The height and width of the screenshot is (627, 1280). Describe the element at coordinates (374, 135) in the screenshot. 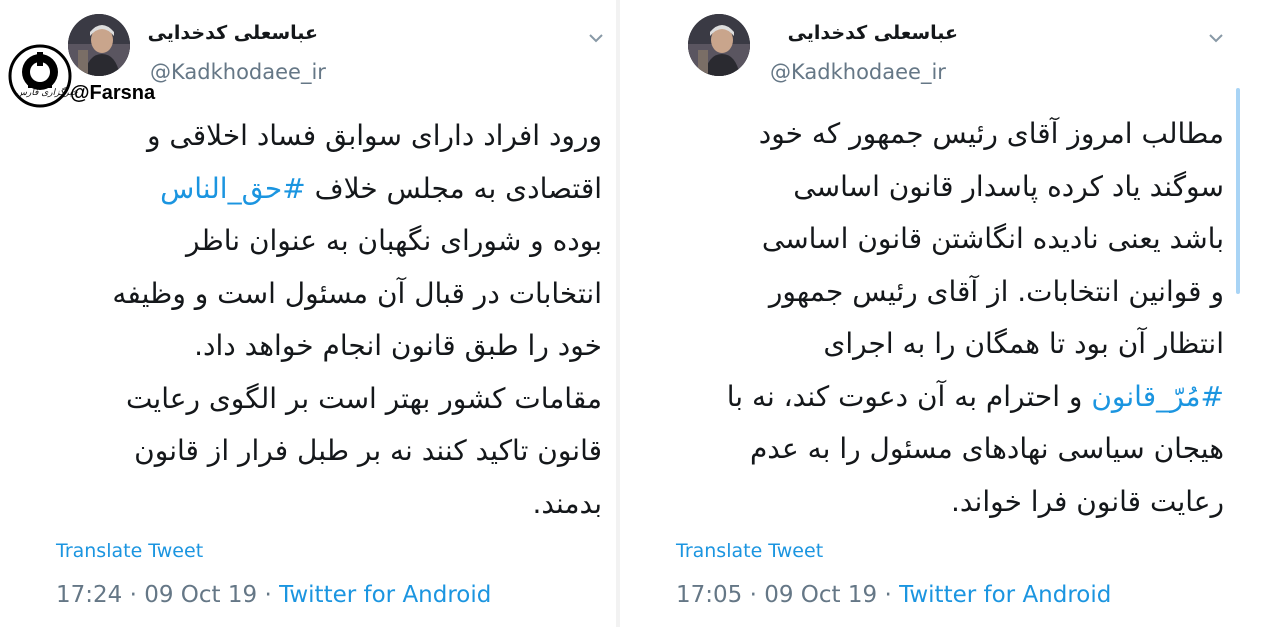

I see `tweet-line: ورود افراد دارای سوابق فساد اخلاقی و` at that location.